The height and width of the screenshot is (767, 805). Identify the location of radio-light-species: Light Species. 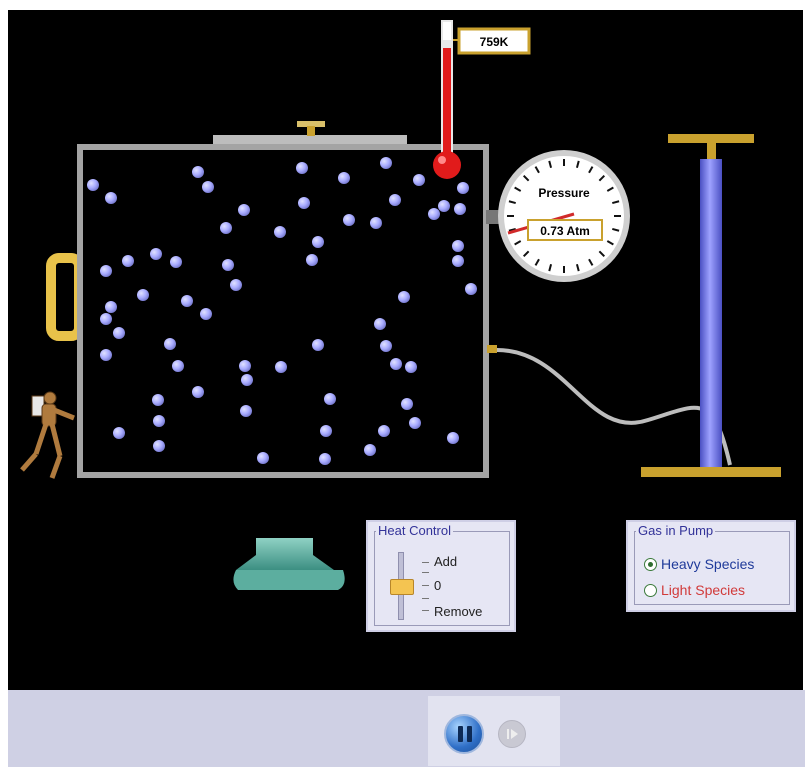
(694, 590).